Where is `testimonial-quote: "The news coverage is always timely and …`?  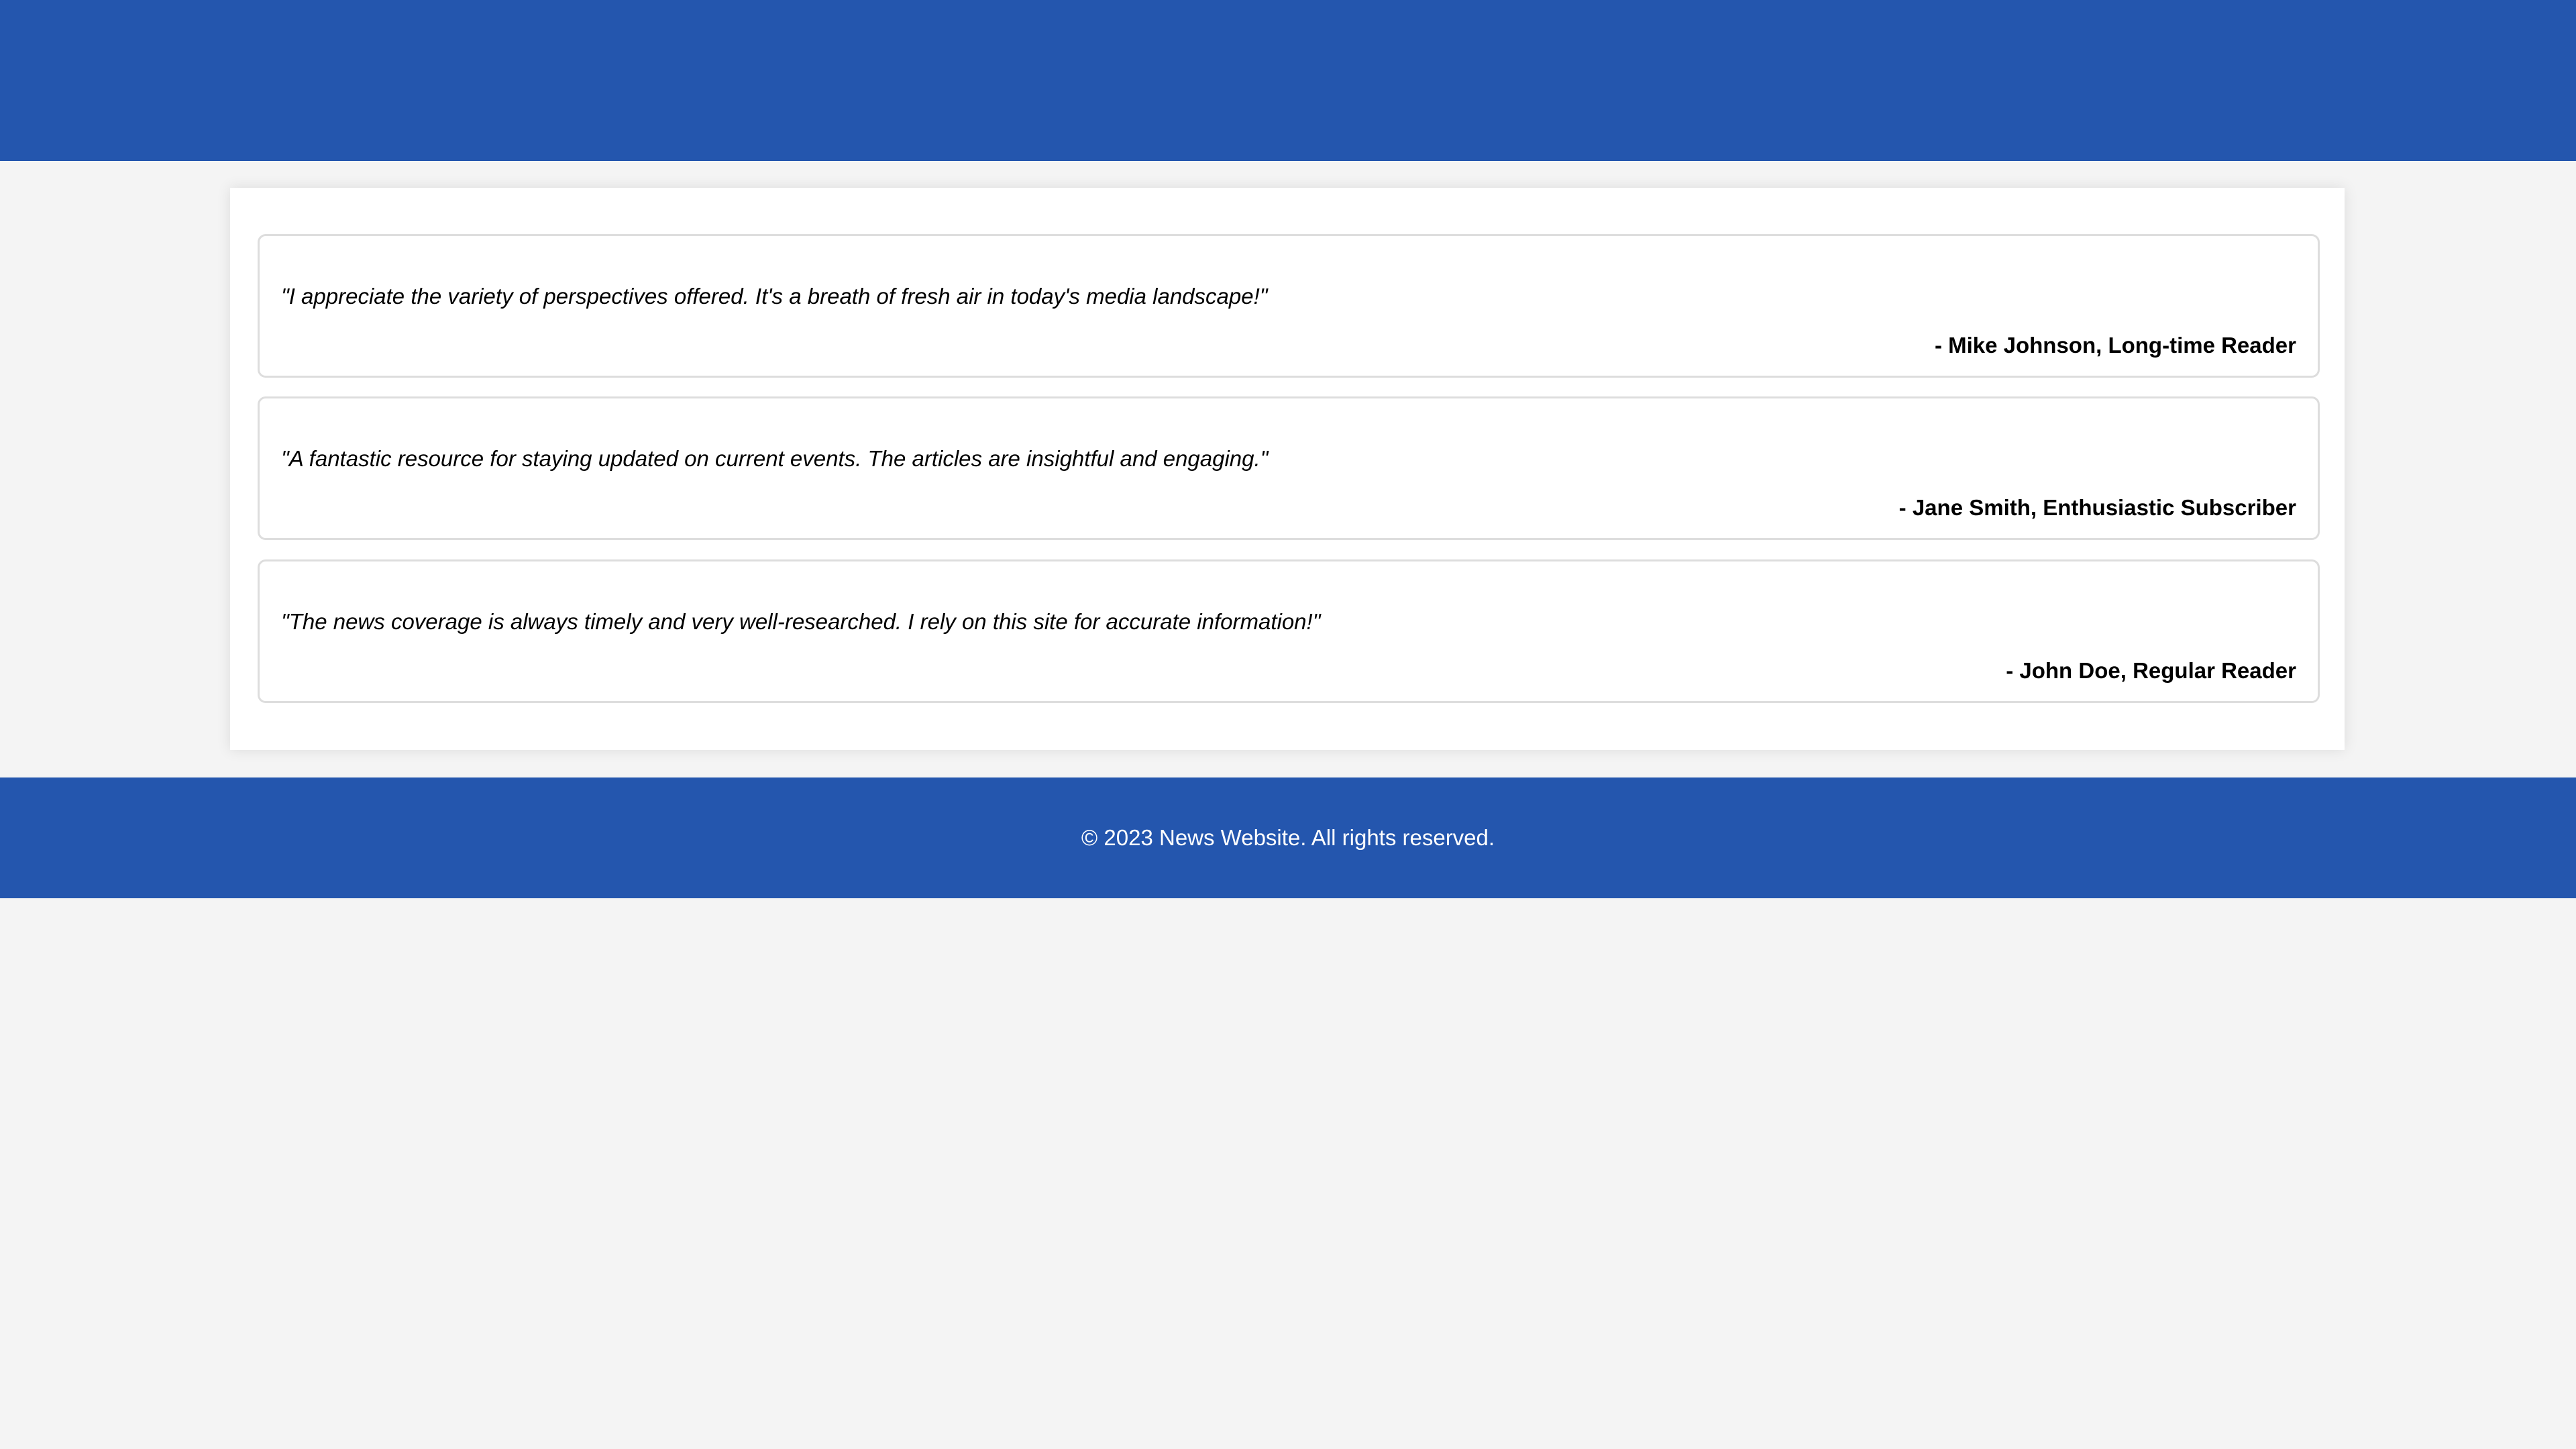
testimonial-quote: "The news coverage is always timely and … is located at coordinates (801, 621).